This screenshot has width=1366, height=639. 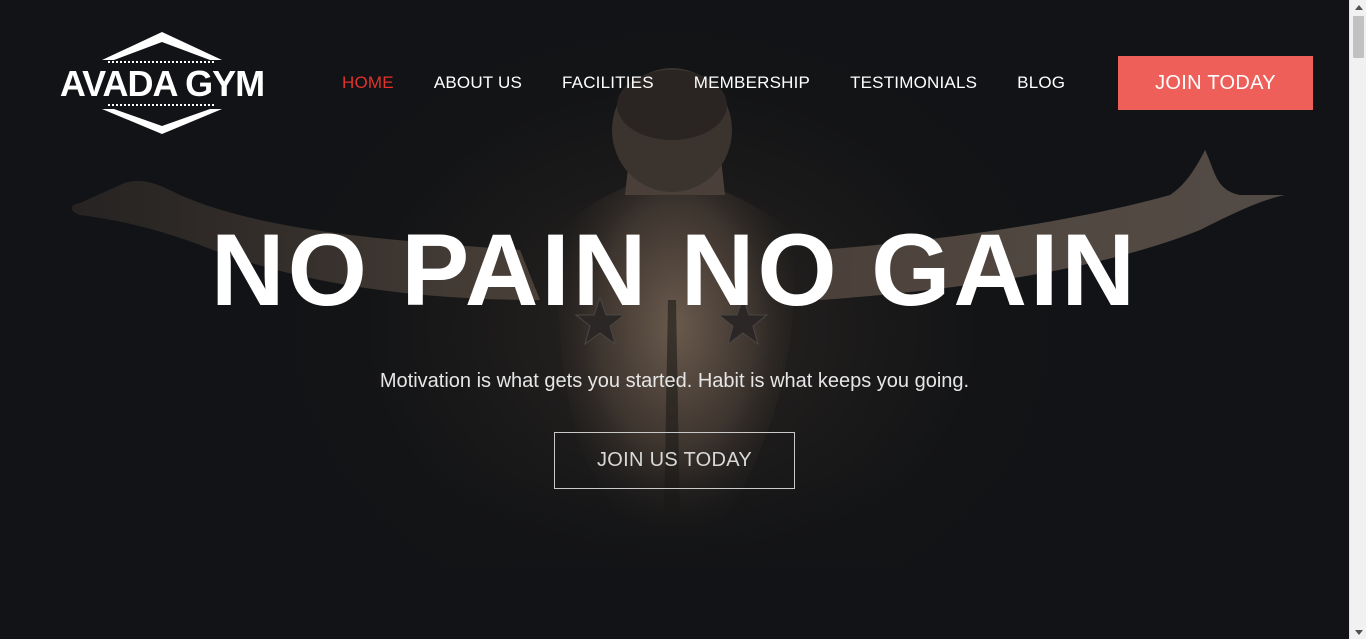 What do you see at coordinates (913, 83) in the screenshot?
I see `nav-item-testimonials: TESTIMONIALS` at bounding box center [913, 83].